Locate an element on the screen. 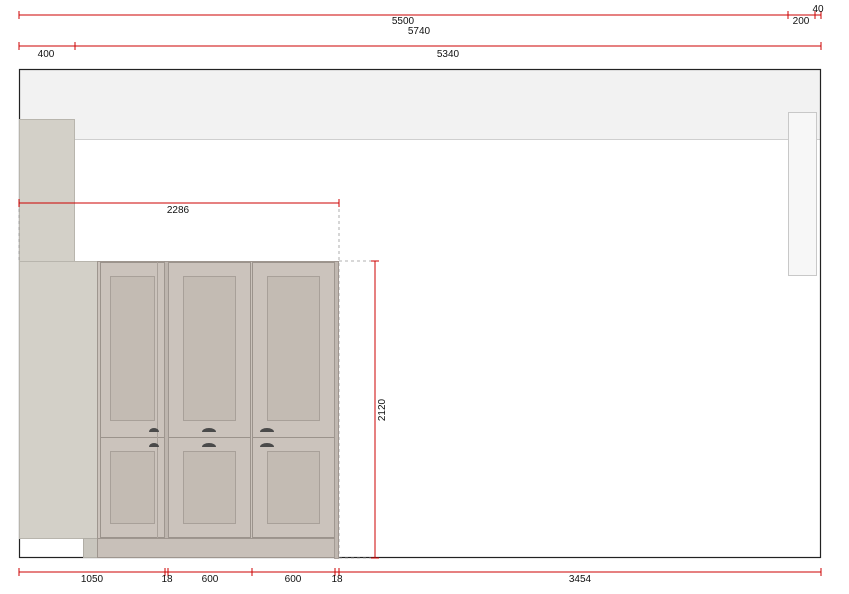 This screenshot has width=849, height=594. dim-label-bottom-18a: 18 is located at coordinates (167, 579).